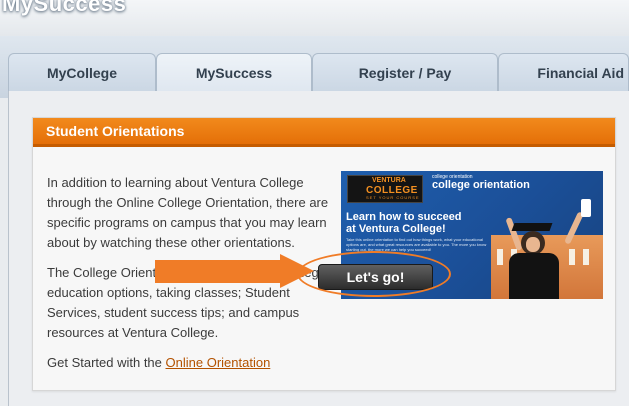 The image size is (629, 406). What do you see at coordinates (385, 189) in the screenshot?
I see `ventura-college-logo: VENTURA COLLEGE SET YOUR COURSE` at bounding box center [385, 189].